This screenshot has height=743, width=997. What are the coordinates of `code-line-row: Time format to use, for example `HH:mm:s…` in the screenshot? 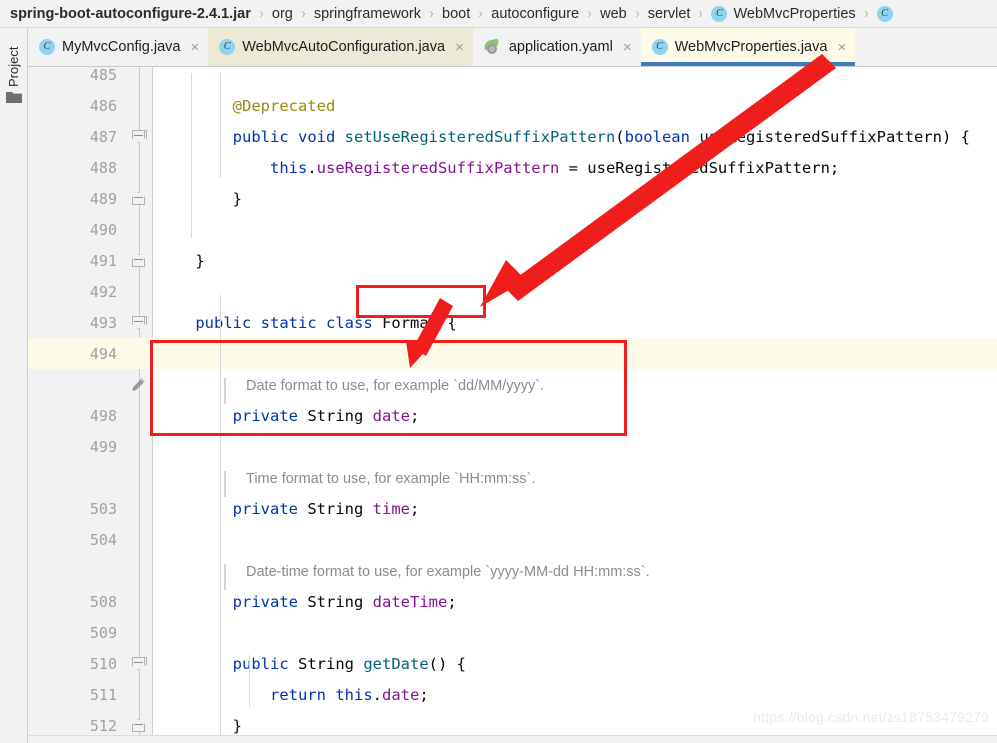 It's located at (512, 479).